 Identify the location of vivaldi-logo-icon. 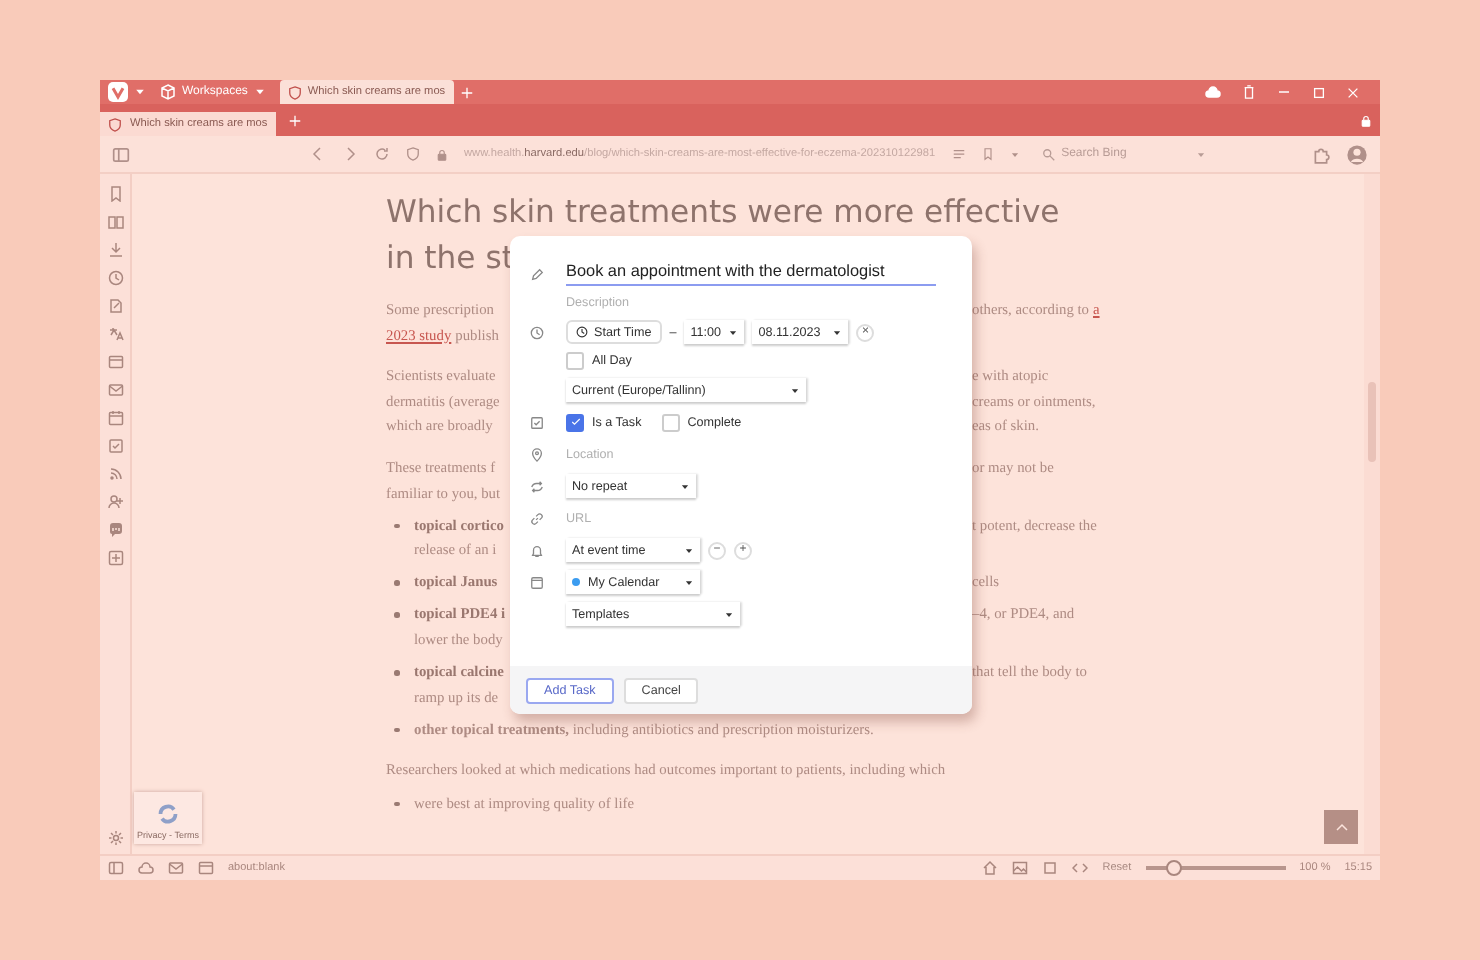
(118, 92).